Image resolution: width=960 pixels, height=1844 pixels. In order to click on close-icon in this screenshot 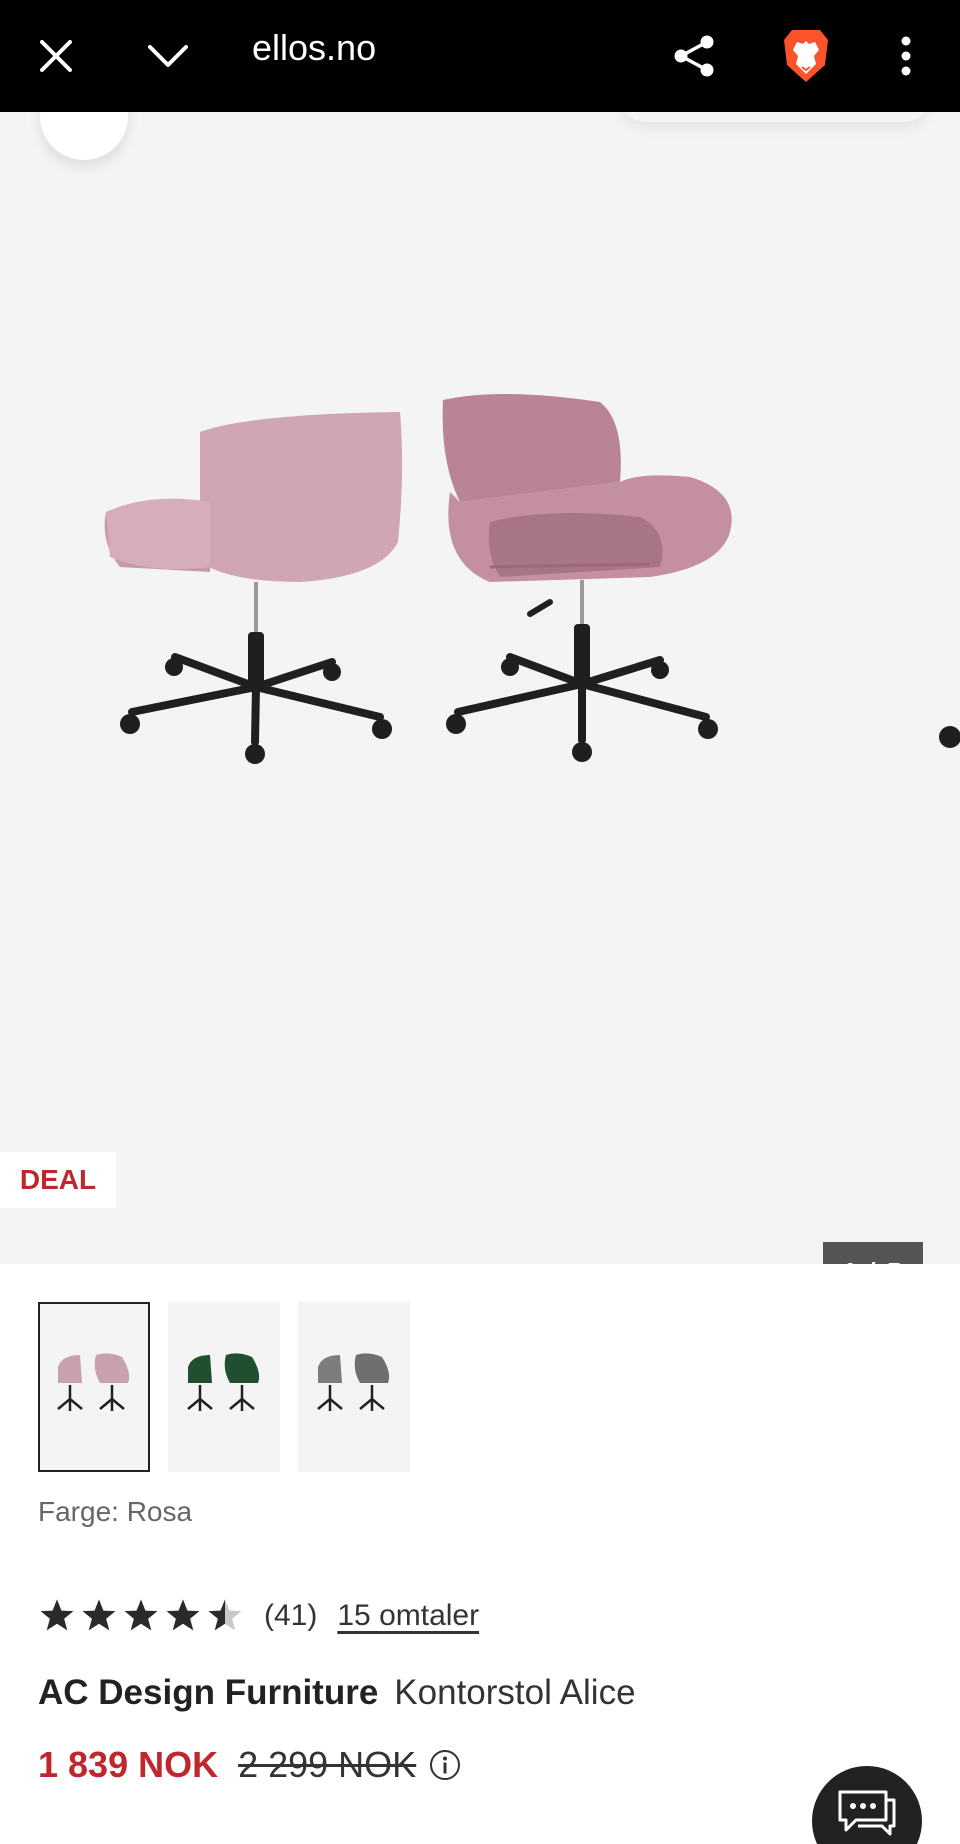, I will do `click(56, 56)`.